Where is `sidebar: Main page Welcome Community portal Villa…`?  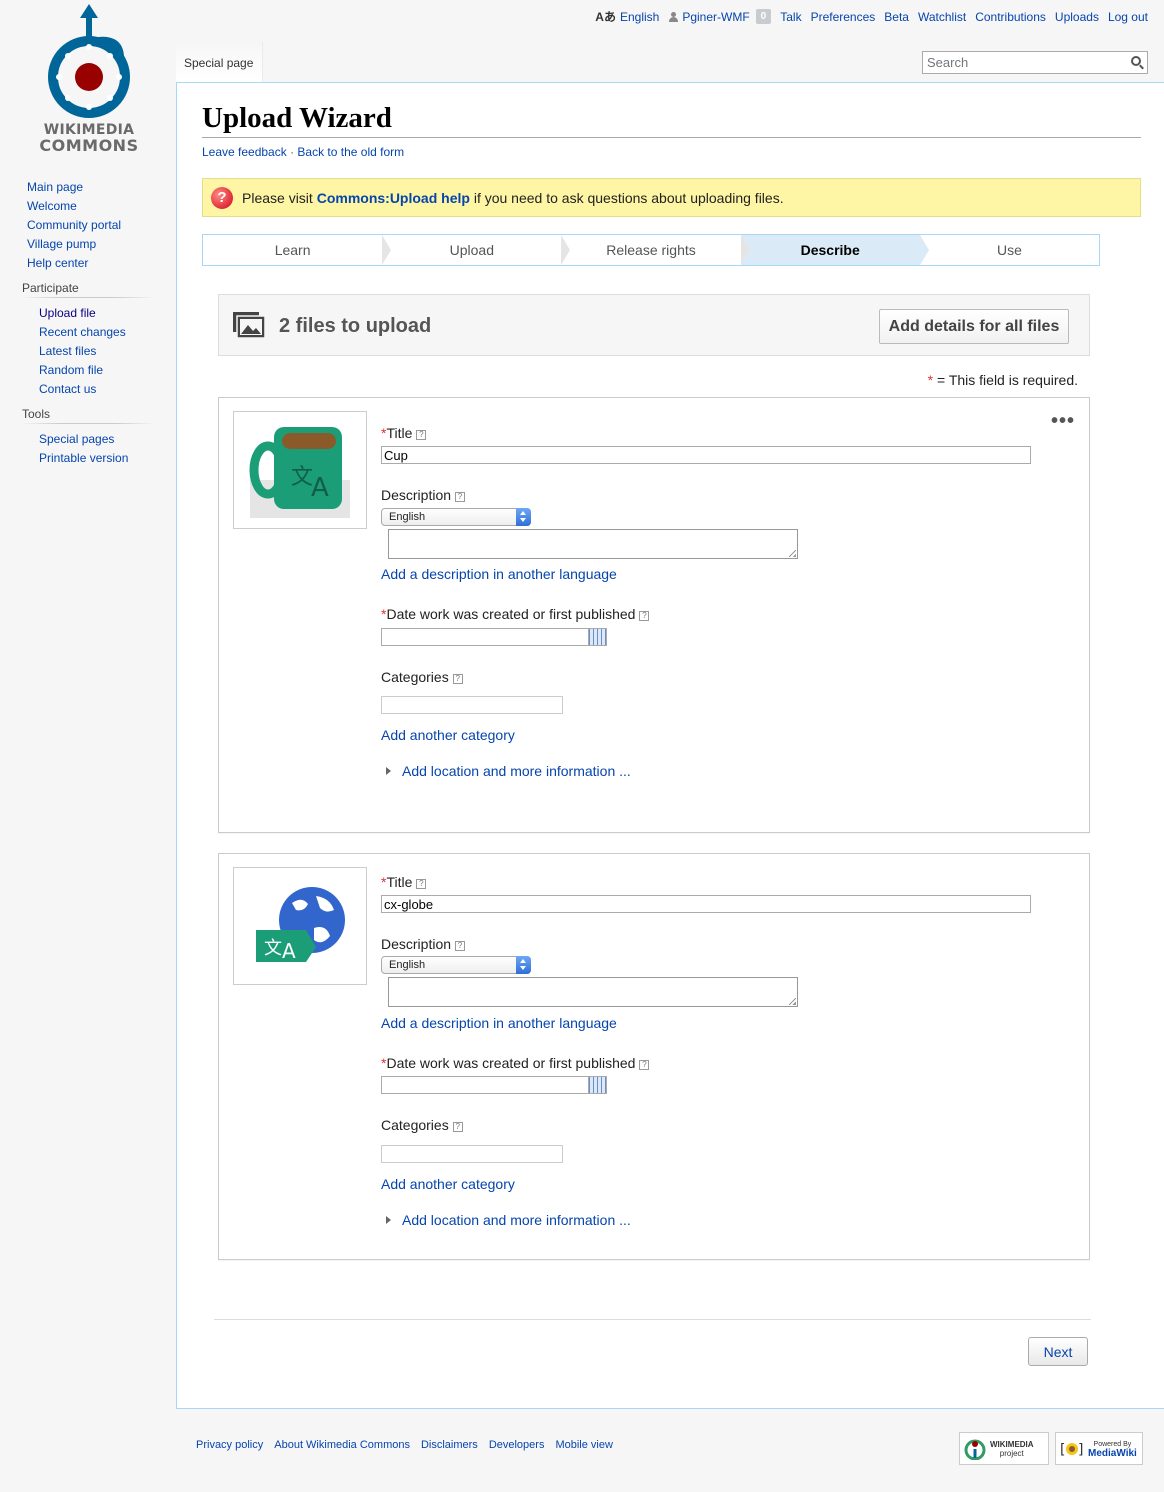
sidebar: Main page Welcome Community portal Villa… is located at coordinates (88, 323).